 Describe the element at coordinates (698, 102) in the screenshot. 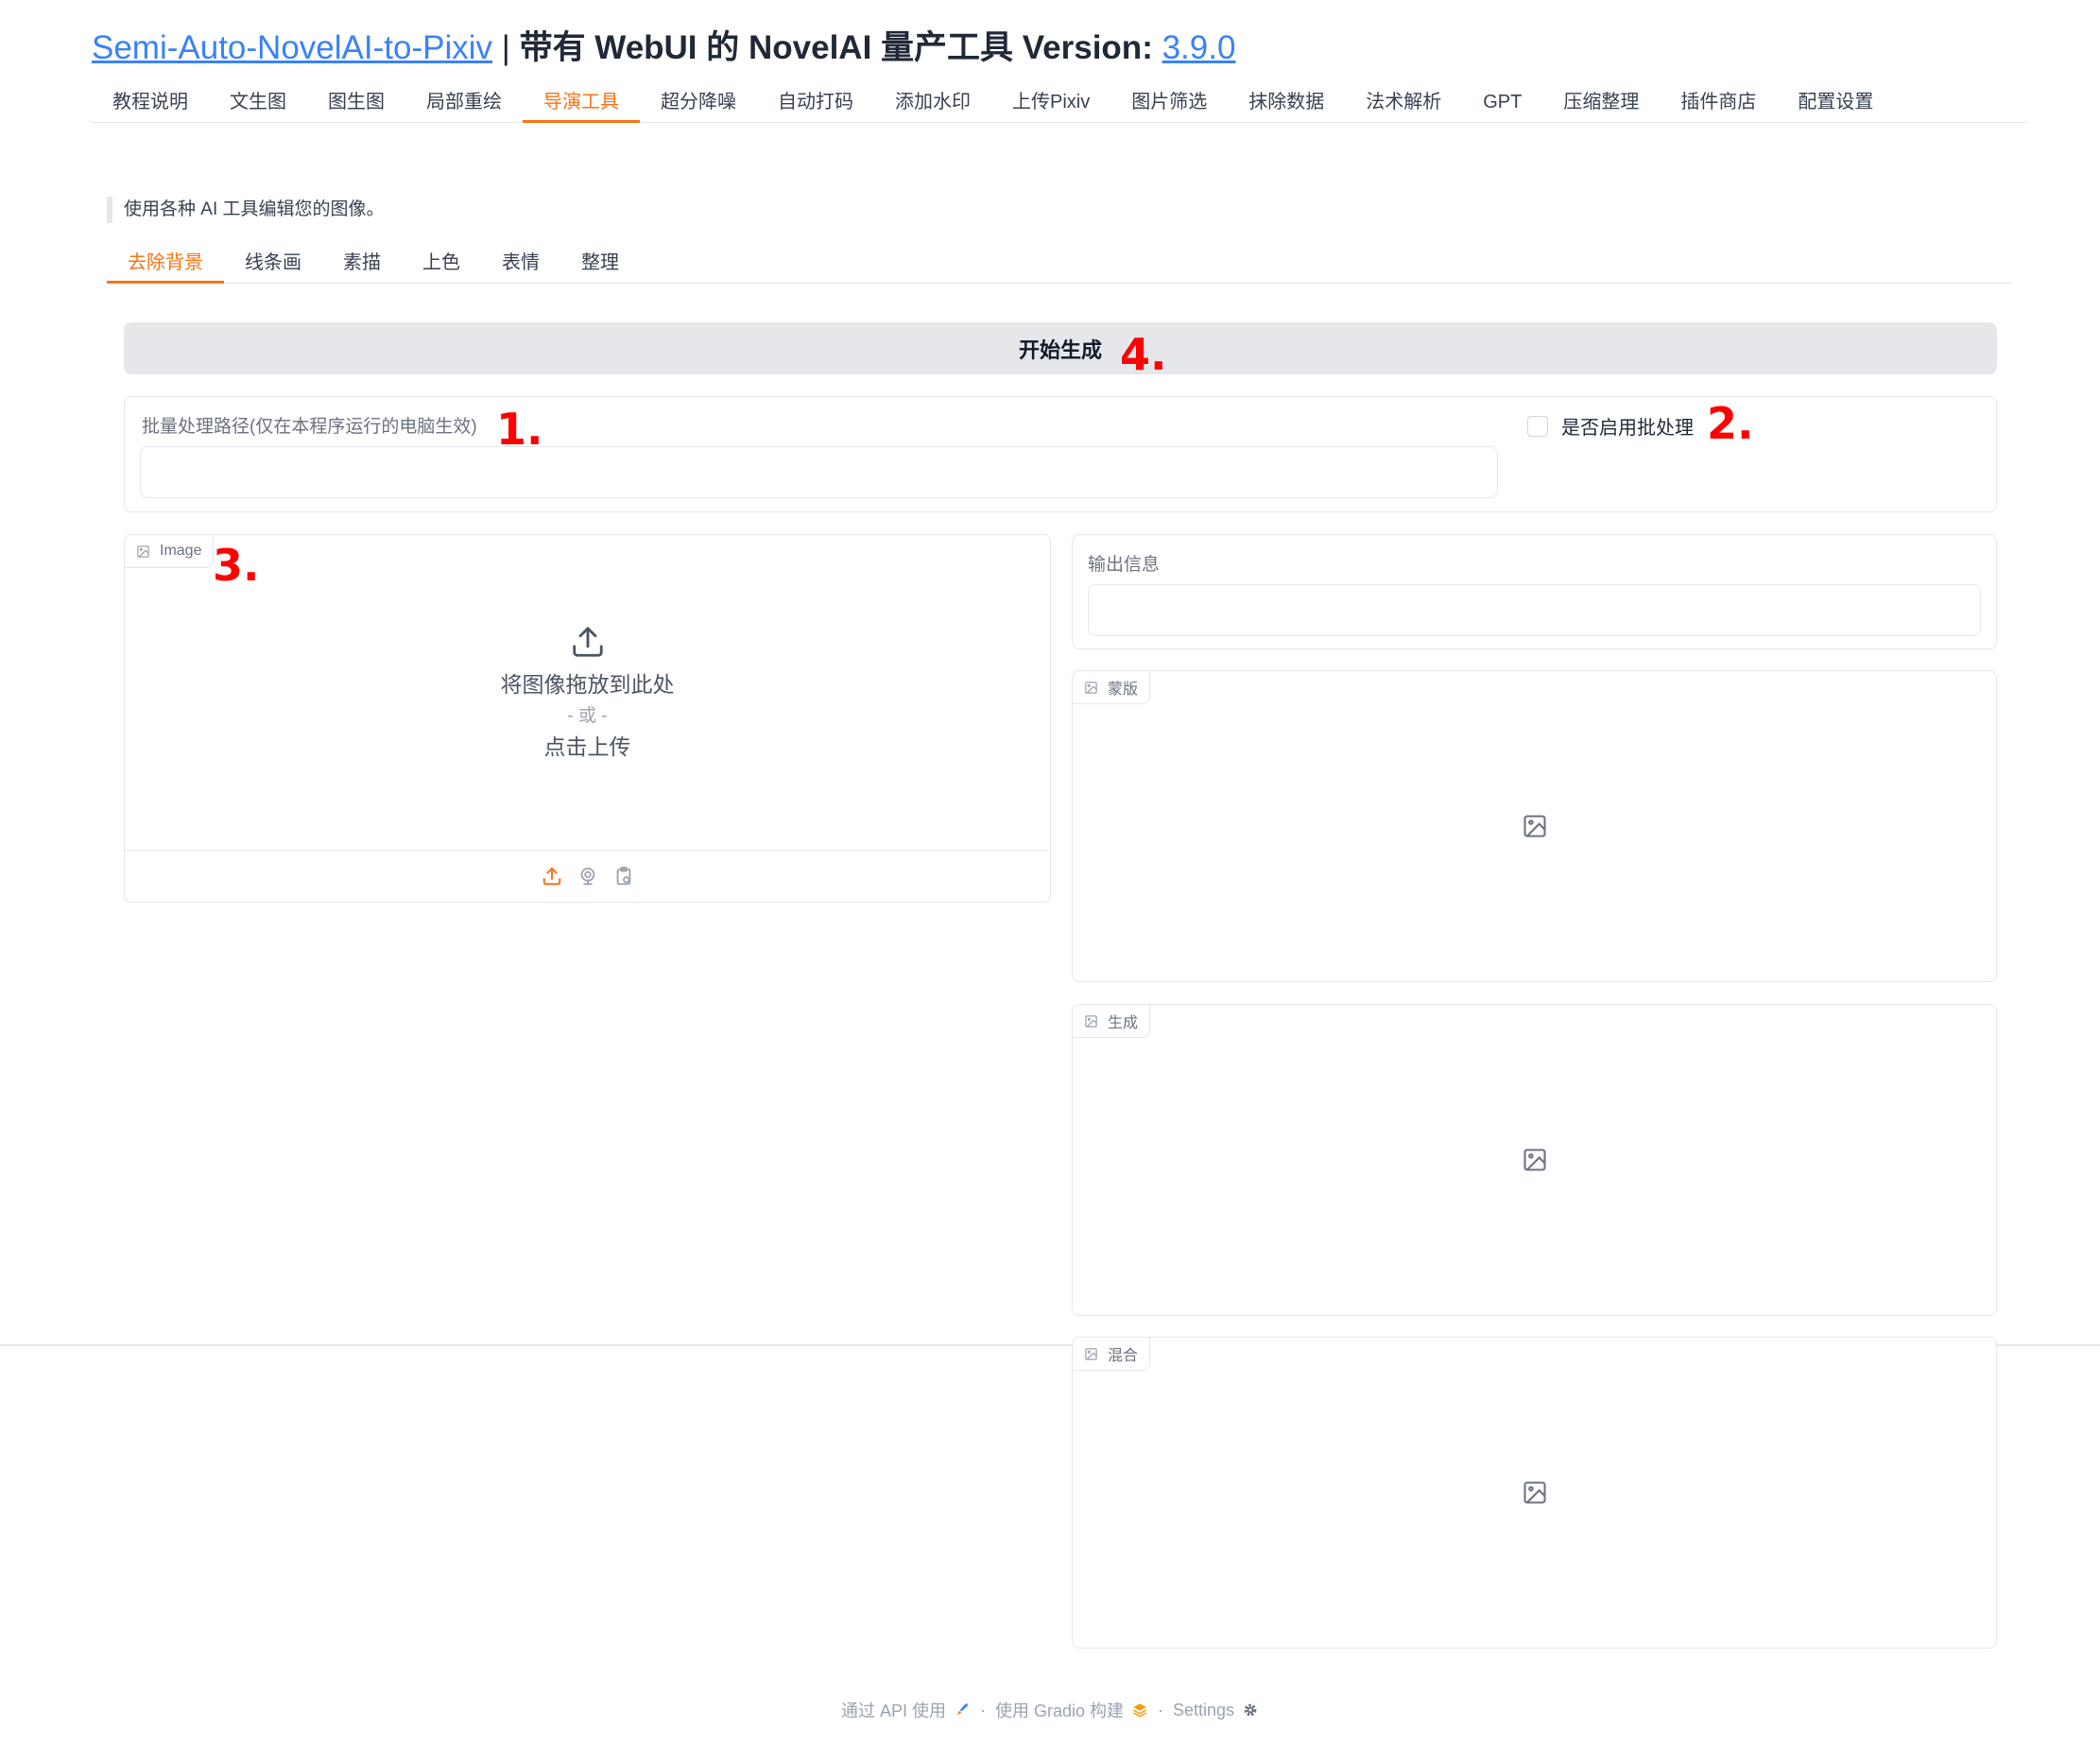

I see `tab-upscale: 超分降噪` at that location.